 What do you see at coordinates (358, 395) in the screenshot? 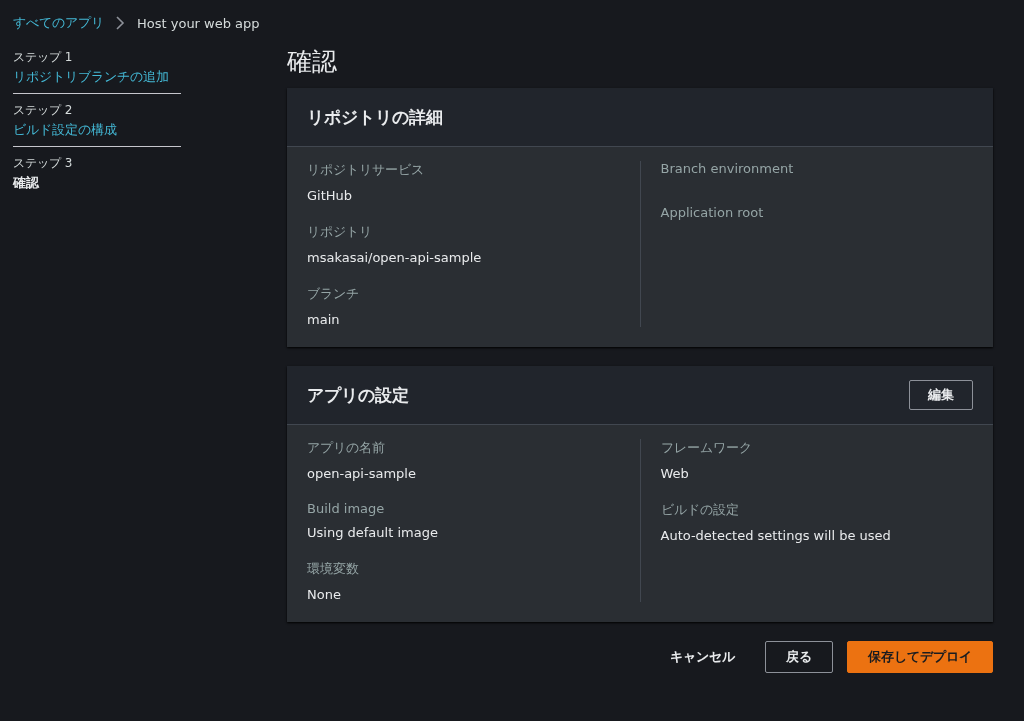
I see `panel-title: アプリの設定` at bounding box center [358, 395].